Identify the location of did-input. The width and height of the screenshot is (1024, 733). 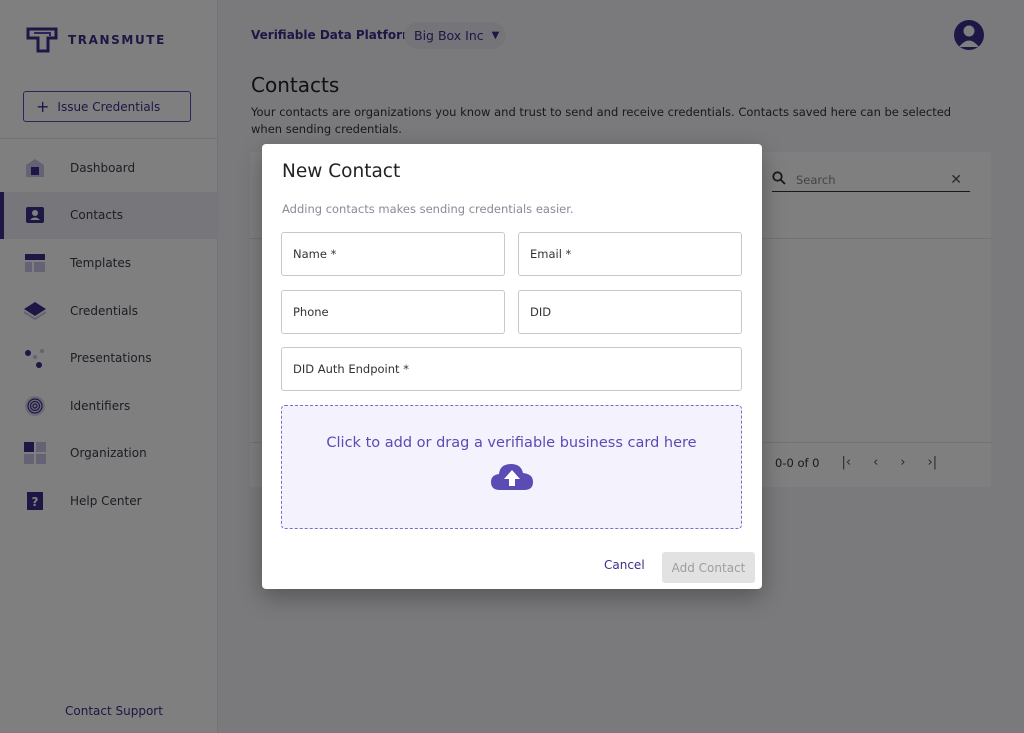
(635, 312).